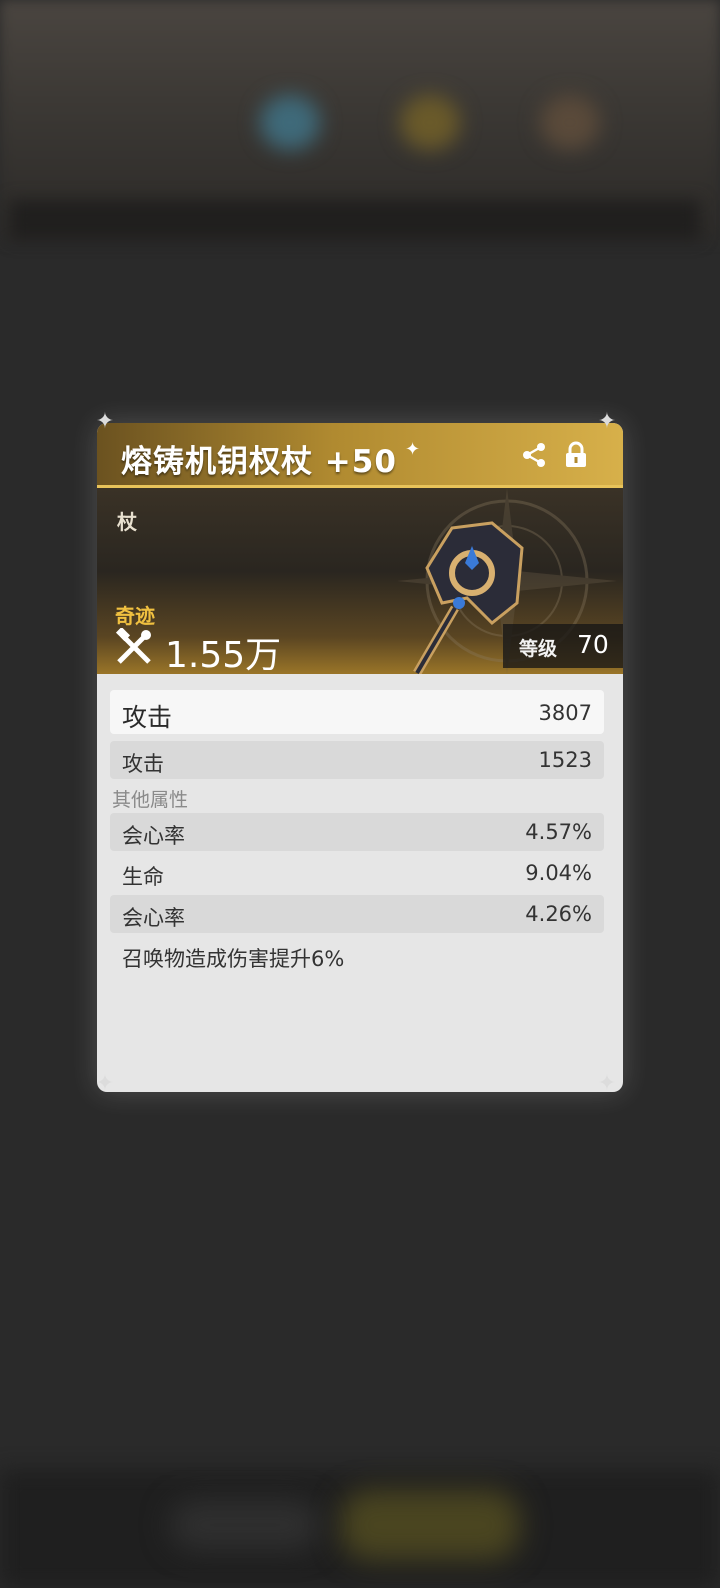 Image resolution: width=720 pixels, height=1588 pixels. Describe the element at coordinates (135, 616) in the screenshot. I see `weapon-rarity: 奇迹` at that location.